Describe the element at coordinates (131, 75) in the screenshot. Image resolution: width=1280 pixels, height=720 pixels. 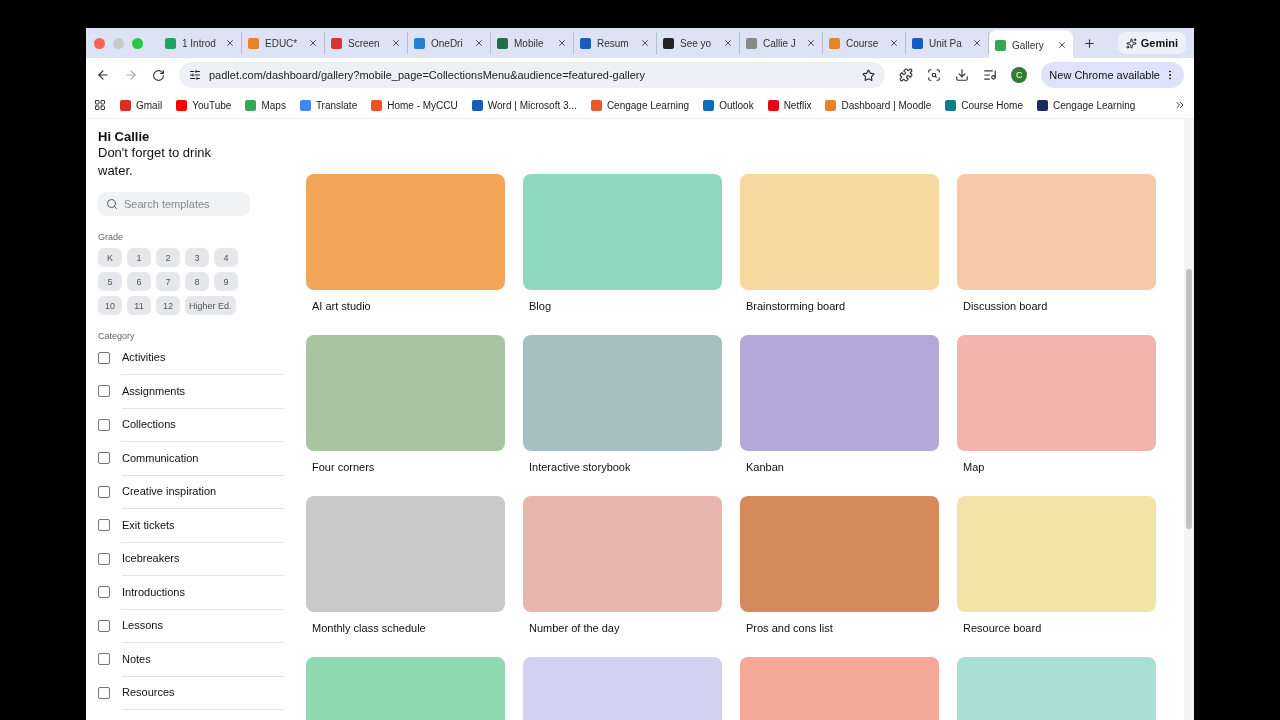
I see `forward-button` at that location.